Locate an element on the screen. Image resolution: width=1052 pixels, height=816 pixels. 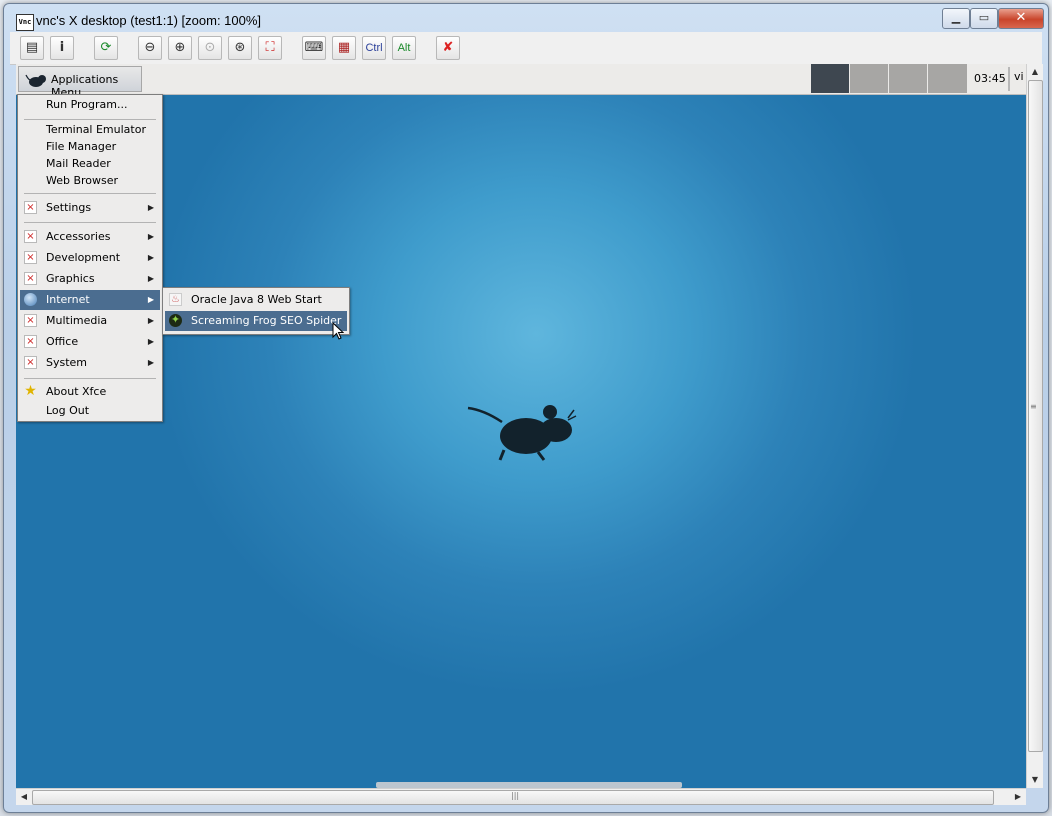
vertical-scrollbar: ▲ ≡ ▼ is located at coordinates (1034, 426).